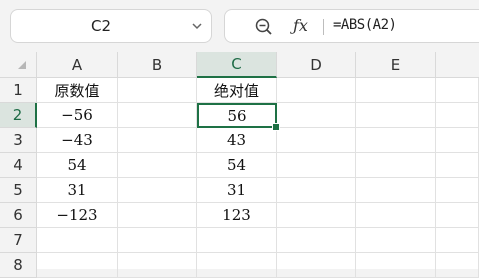  I want to click on column-header-d: D, so click(316, 65).